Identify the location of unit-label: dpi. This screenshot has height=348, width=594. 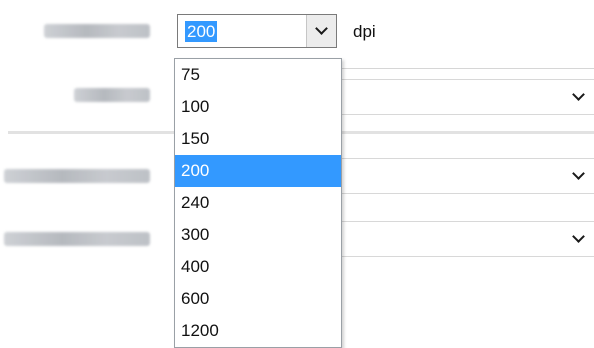
(364, 31).